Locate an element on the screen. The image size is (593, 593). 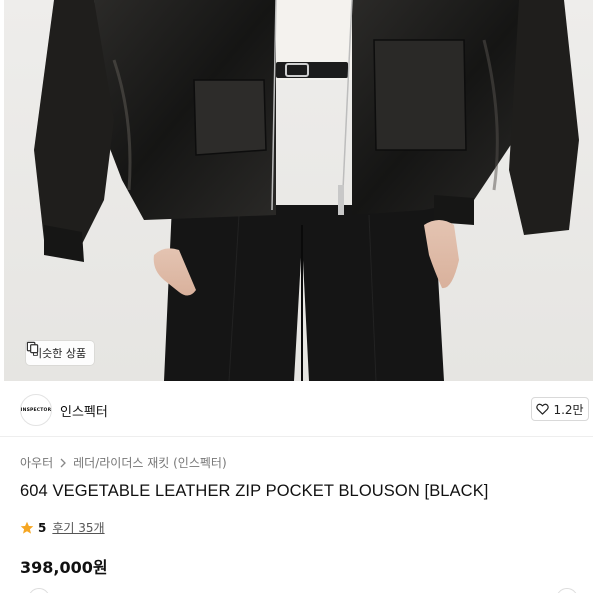
similar-items-label: 비슷한 상품 is located at coordinates (59, 353).